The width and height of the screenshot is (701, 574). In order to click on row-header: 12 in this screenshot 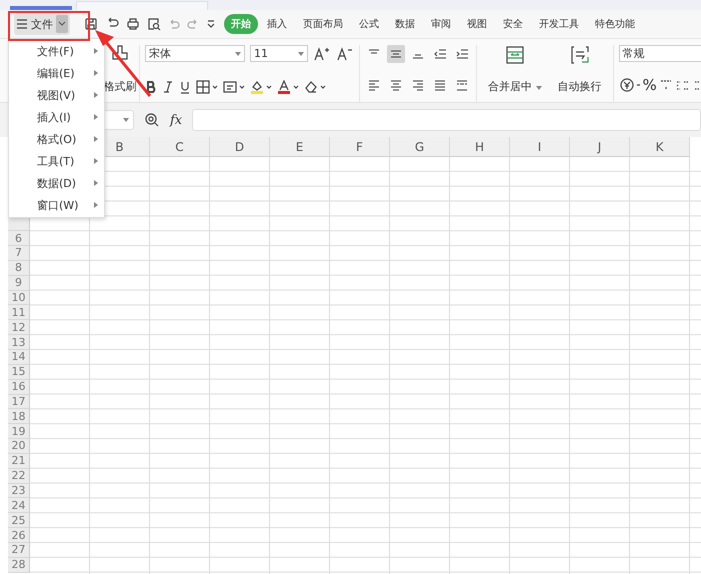, I will do `click(19, 328)`.